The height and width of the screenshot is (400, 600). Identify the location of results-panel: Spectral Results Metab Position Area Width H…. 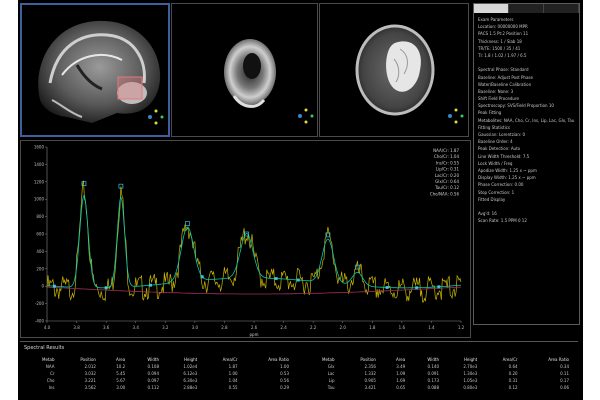
(299, 370).